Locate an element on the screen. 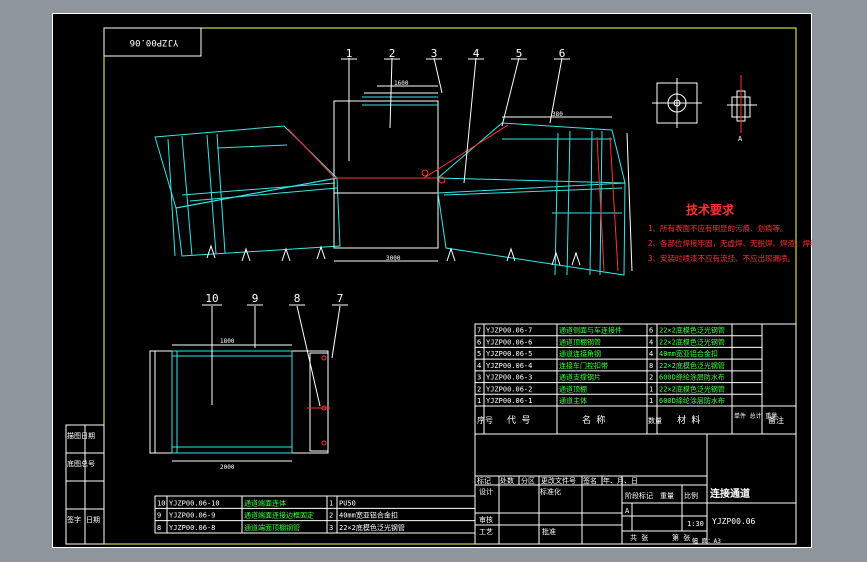 The image size is (867, 562). tb-drawing-no: YJZP00.06 is located at coordinates (734, 521).